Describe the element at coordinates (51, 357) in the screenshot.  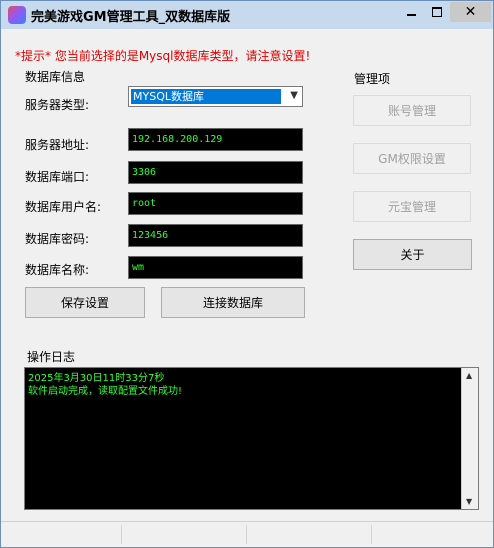
I see `log-title: 操作日志` at that location.